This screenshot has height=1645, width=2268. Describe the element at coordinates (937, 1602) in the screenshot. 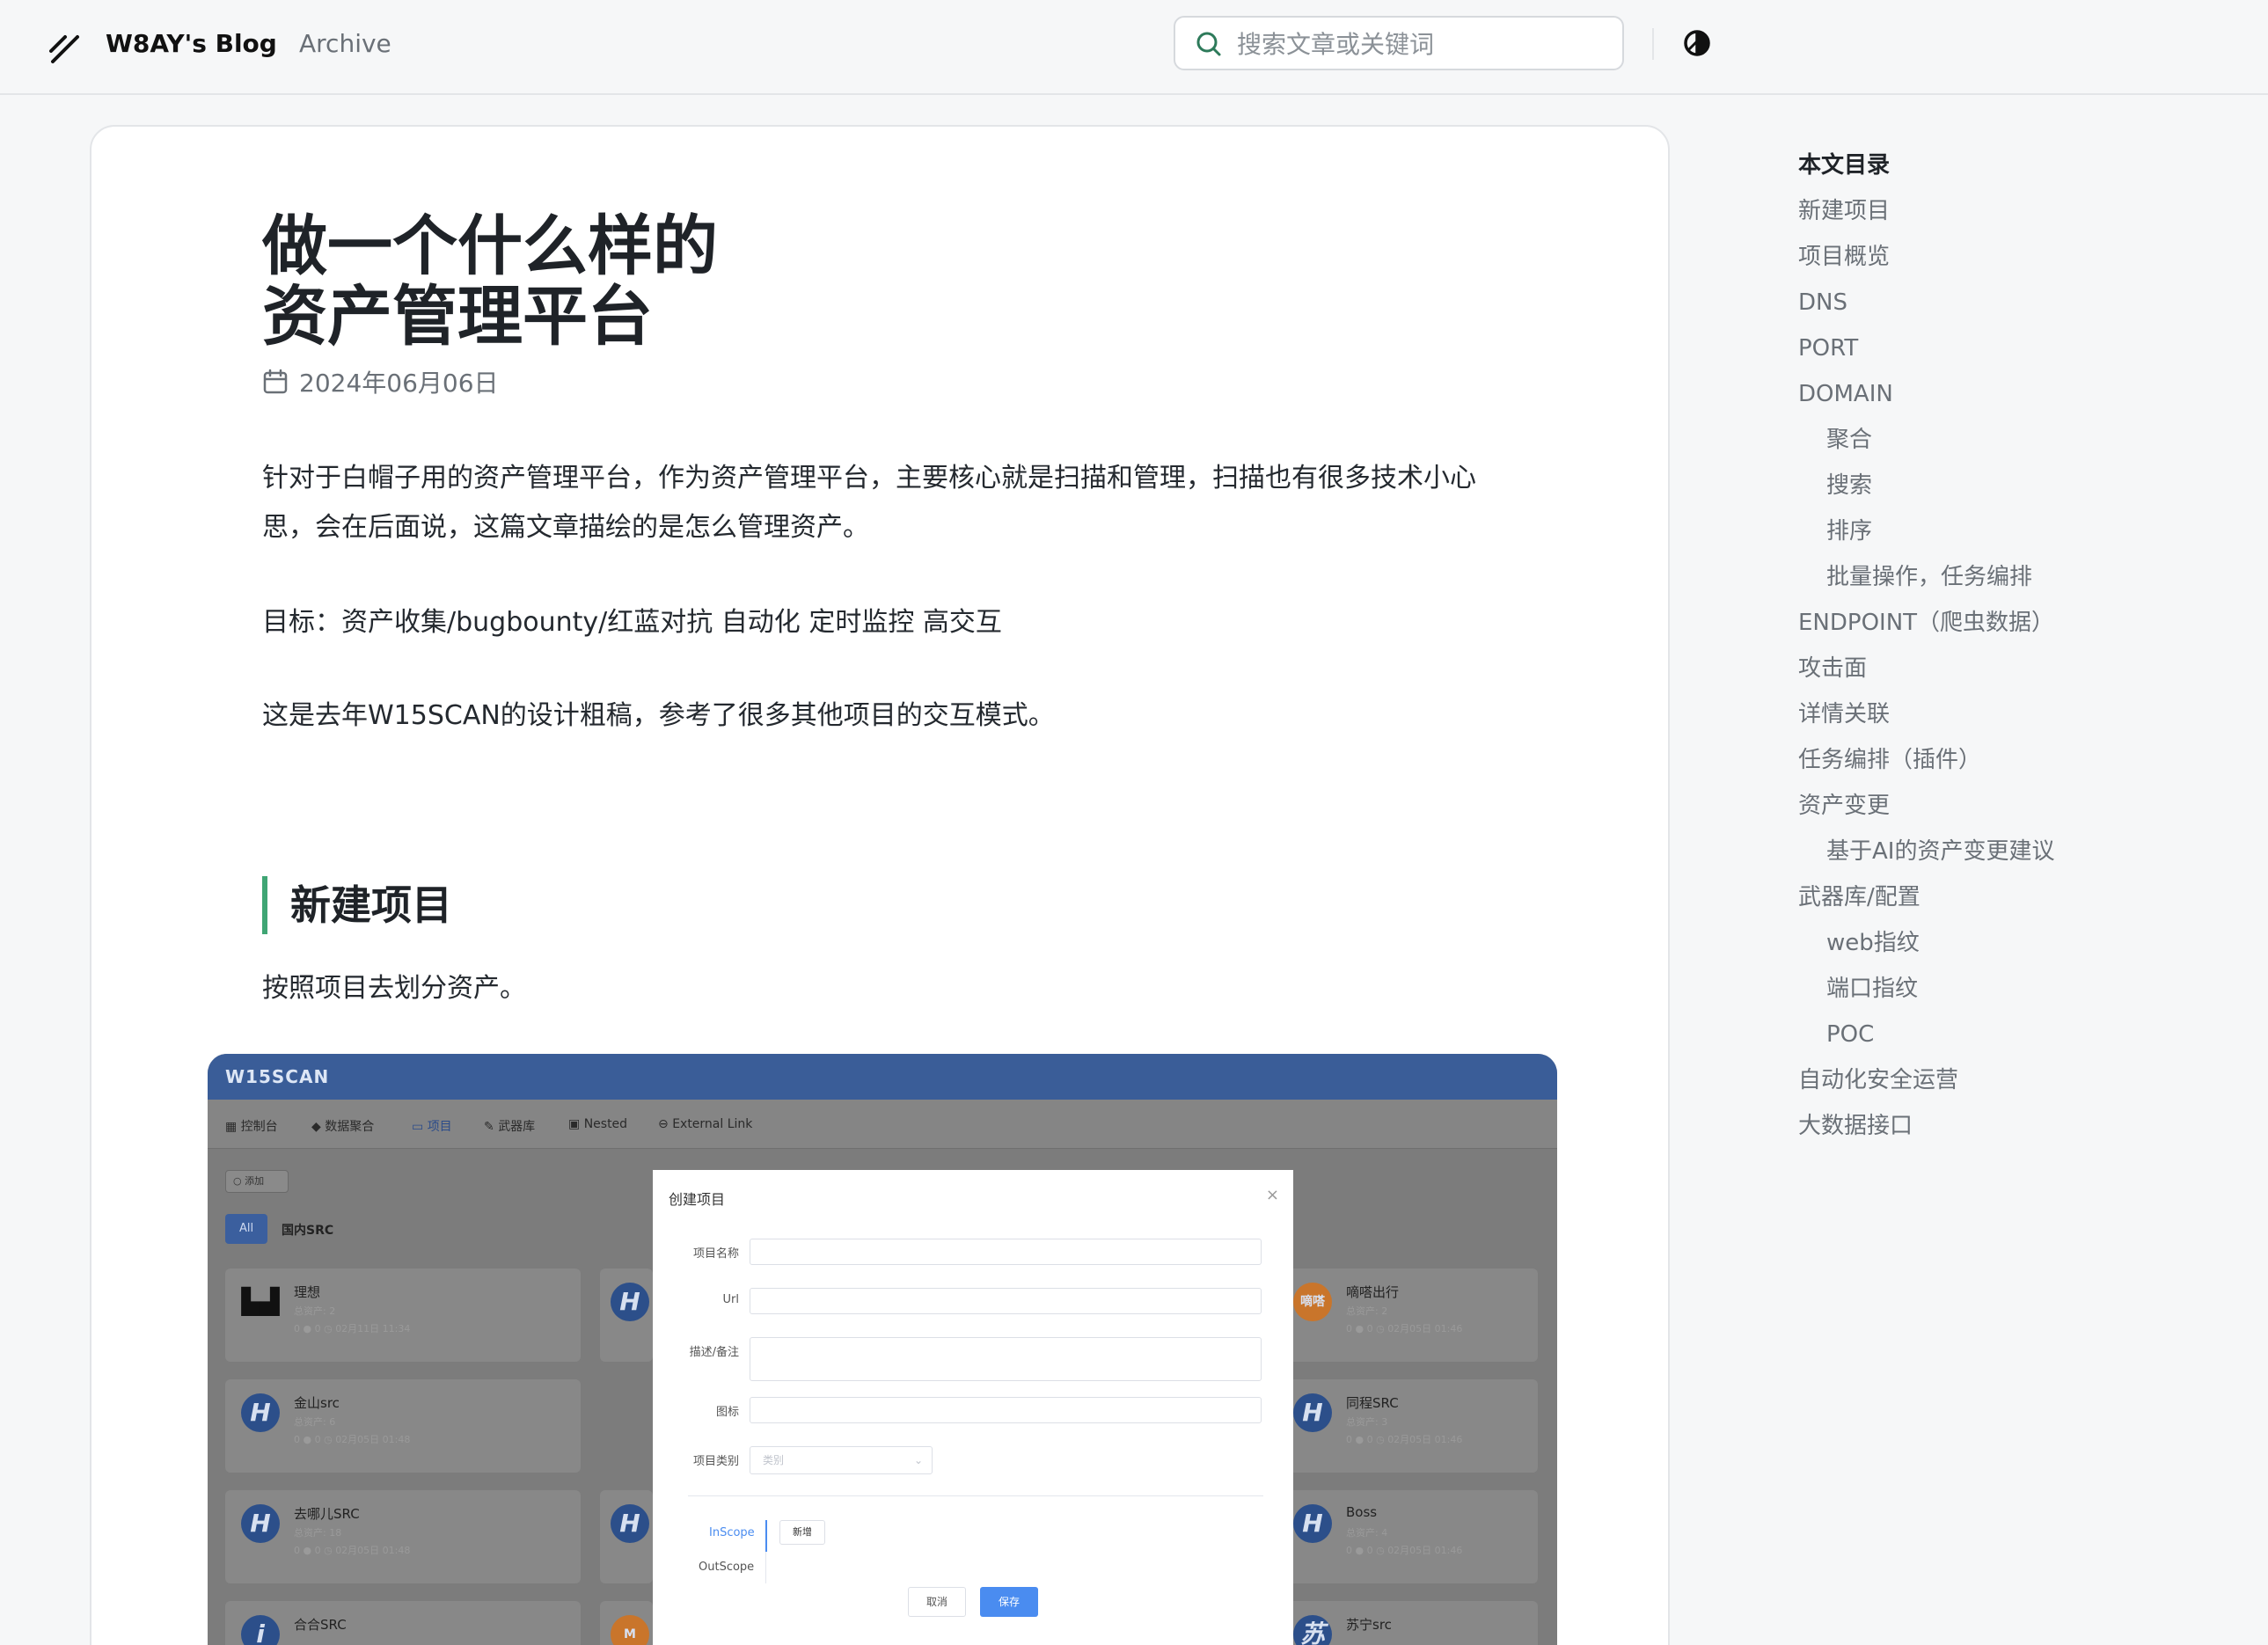

I see `modal-cancel-button: 取消` at that location.